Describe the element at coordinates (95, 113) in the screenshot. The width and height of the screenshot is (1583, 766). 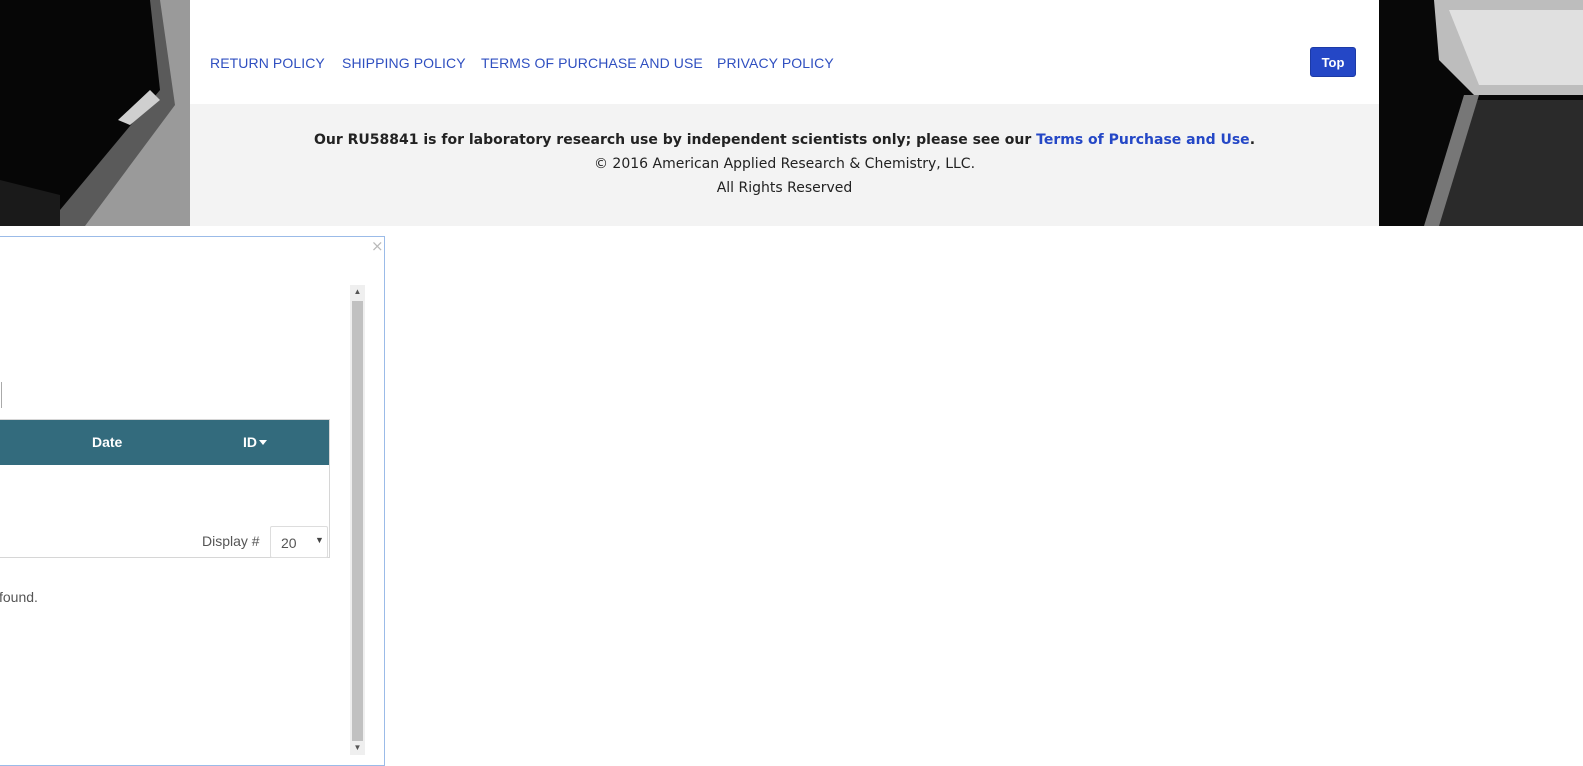
I see `background-left-decoration` at that location.